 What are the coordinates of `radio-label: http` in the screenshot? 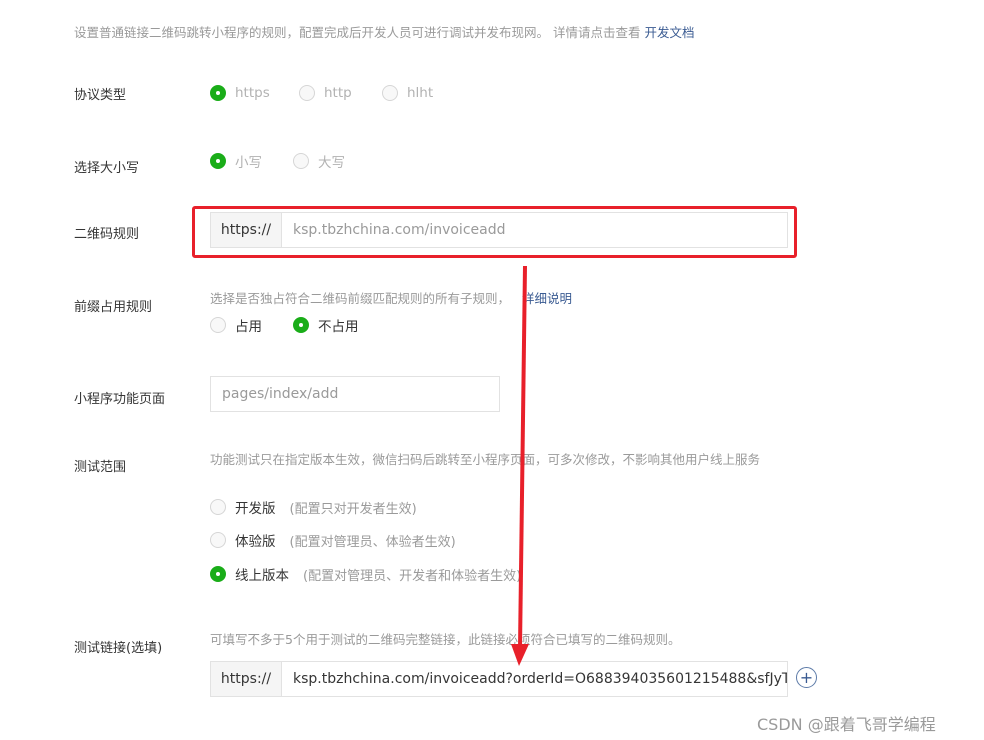 It's located at (338, 93).